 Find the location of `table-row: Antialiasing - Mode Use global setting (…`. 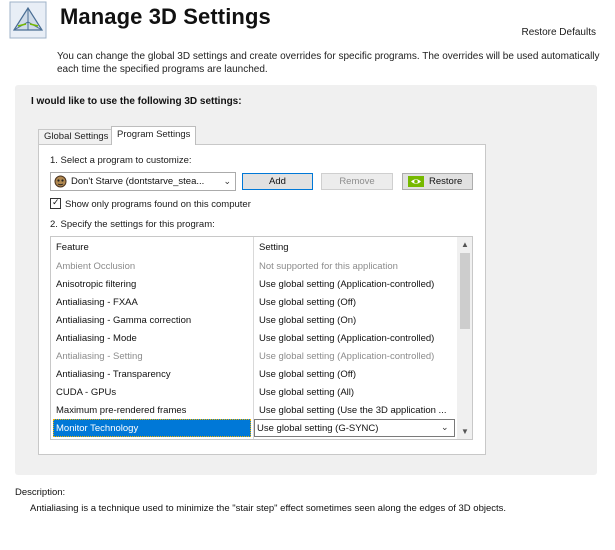

table-row: Antialiasing - Mode Use global setting (… is located at coordinates (254, 338).